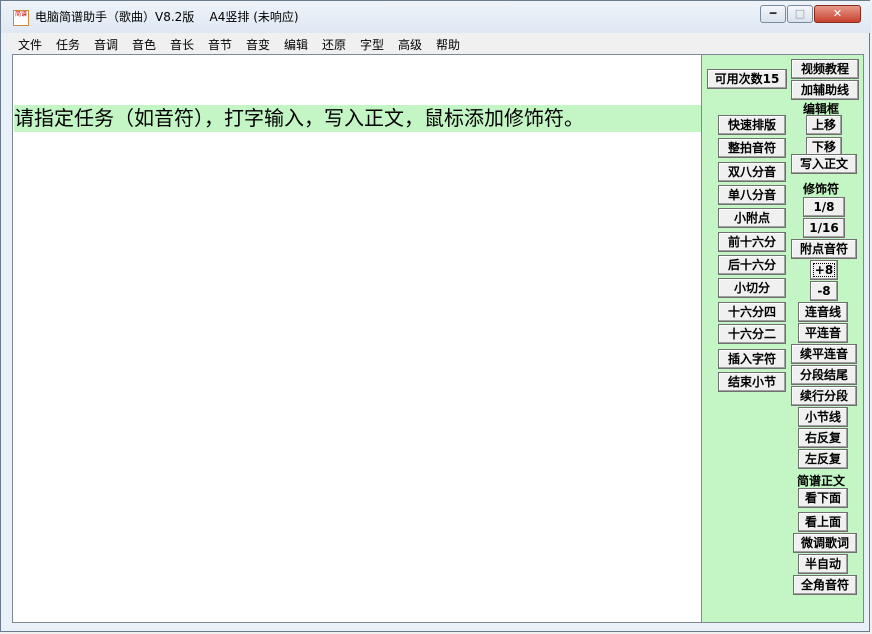  I want to click on menu-key: 音调, so click(106, 44).